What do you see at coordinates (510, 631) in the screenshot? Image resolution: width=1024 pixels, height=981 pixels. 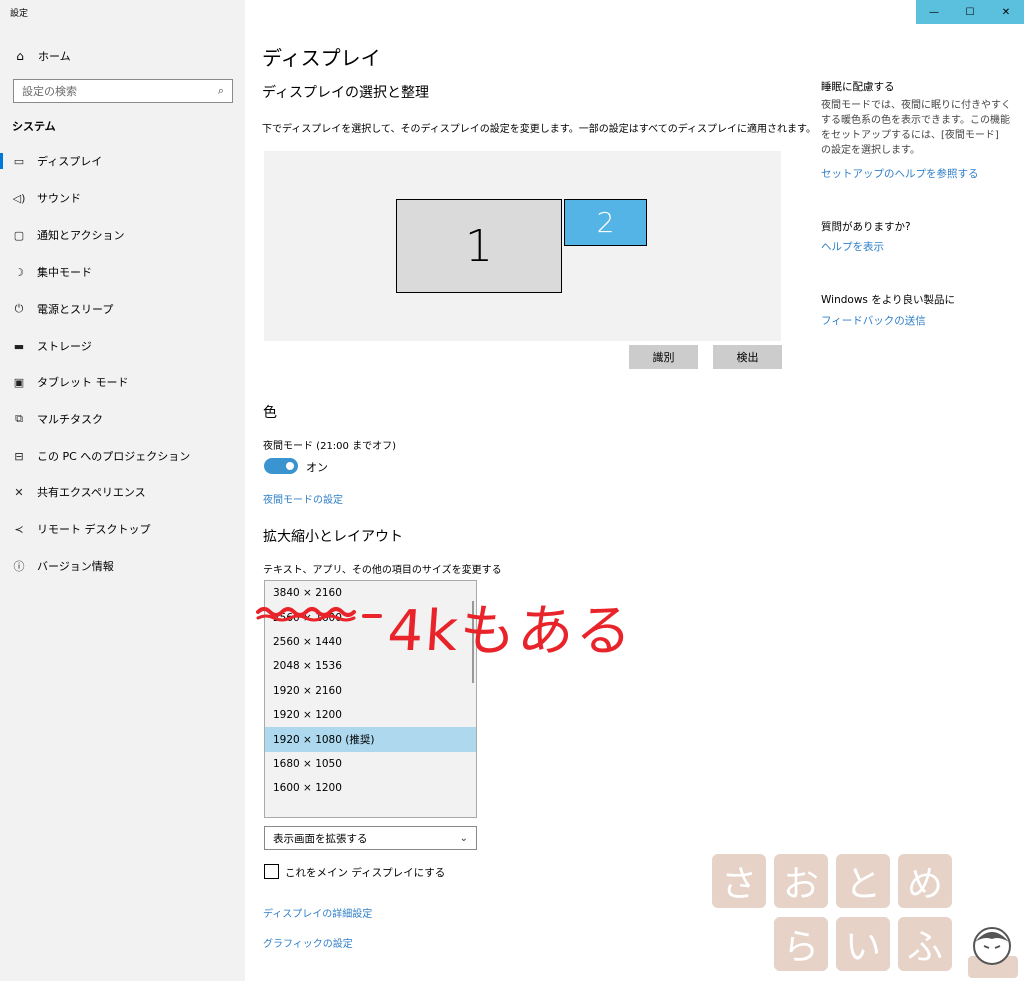 I see `handwritten-annotation: 4kもある` at bounding box center [510, 631].